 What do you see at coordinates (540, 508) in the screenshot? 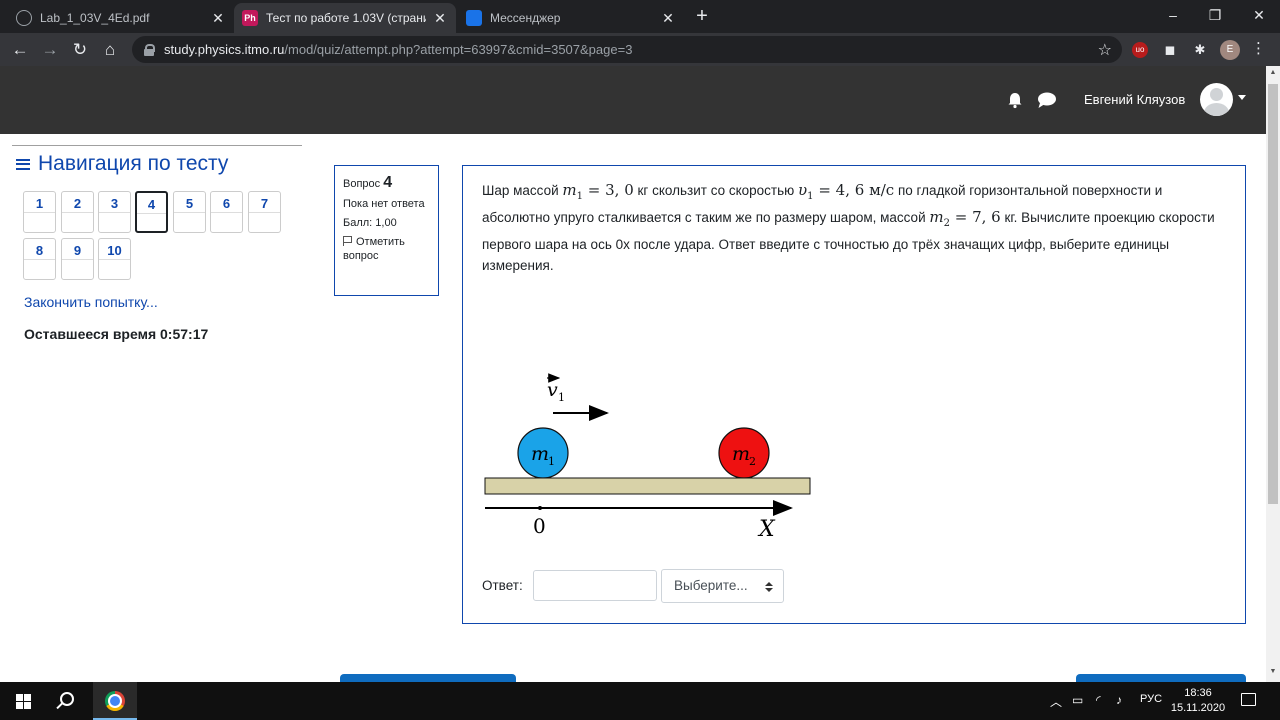
I see `origin-point` at bounding box center [540, 508].